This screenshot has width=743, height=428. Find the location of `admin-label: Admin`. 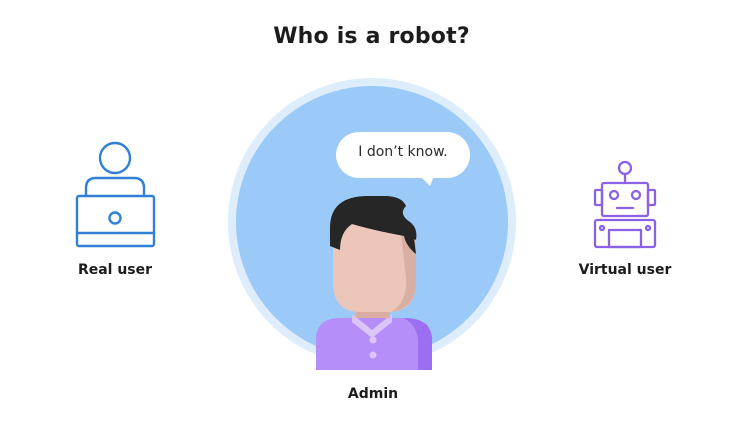

admin-label: Admin is located at coordinates (373, 394).